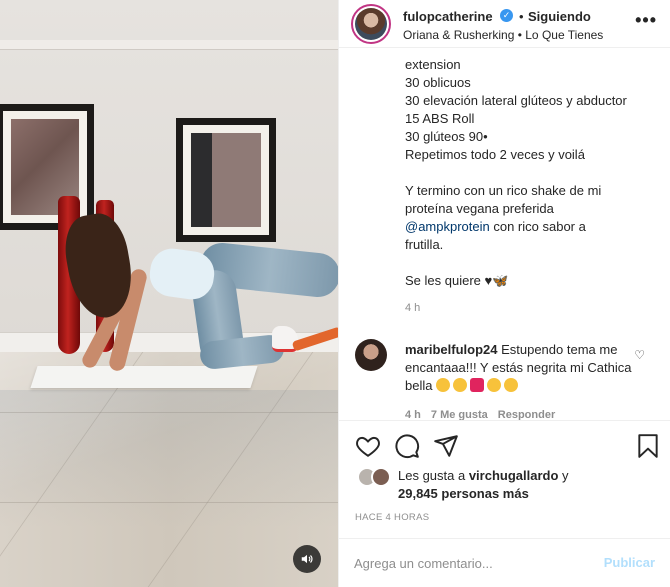  I want to click on sound-toggle-button, so click(307, 559).